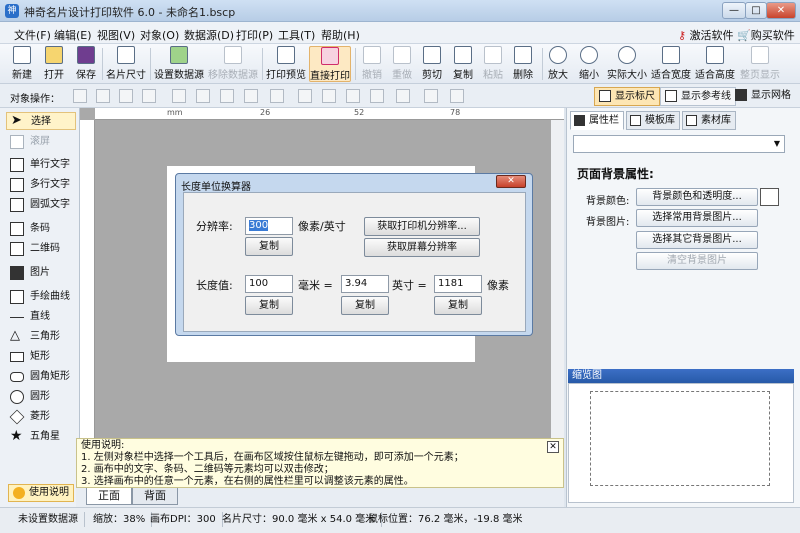  Describe the element at coordinates (41, 397) in the screenshot. I see `tool-circle: 圆形` at that location.